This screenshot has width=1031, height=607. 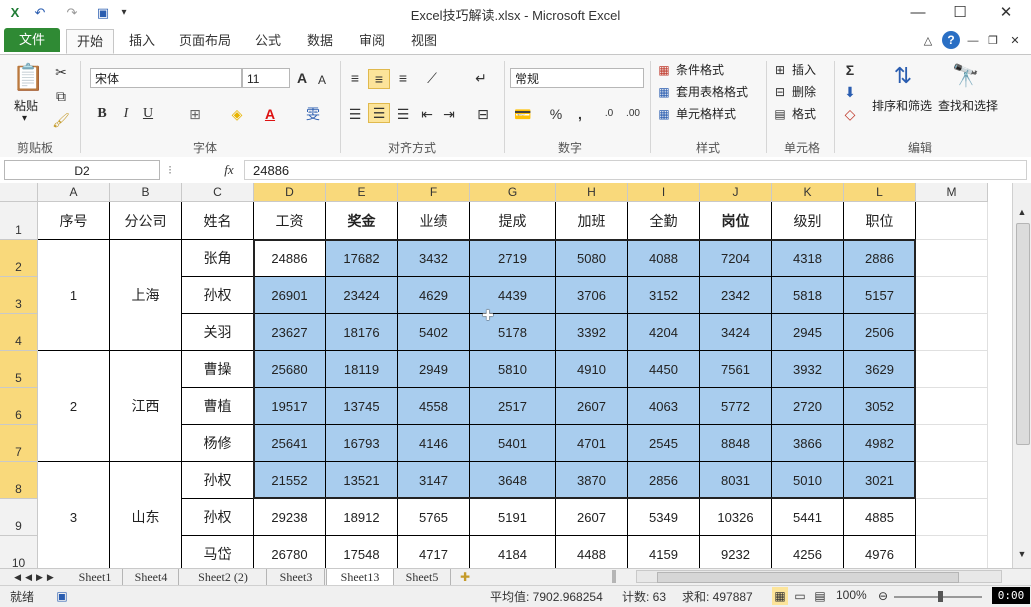 What do you see at coordinates (465, 577) in the screenshot?
I see `insert-sheet-icon: ✚` at bounding box center [465, 577].